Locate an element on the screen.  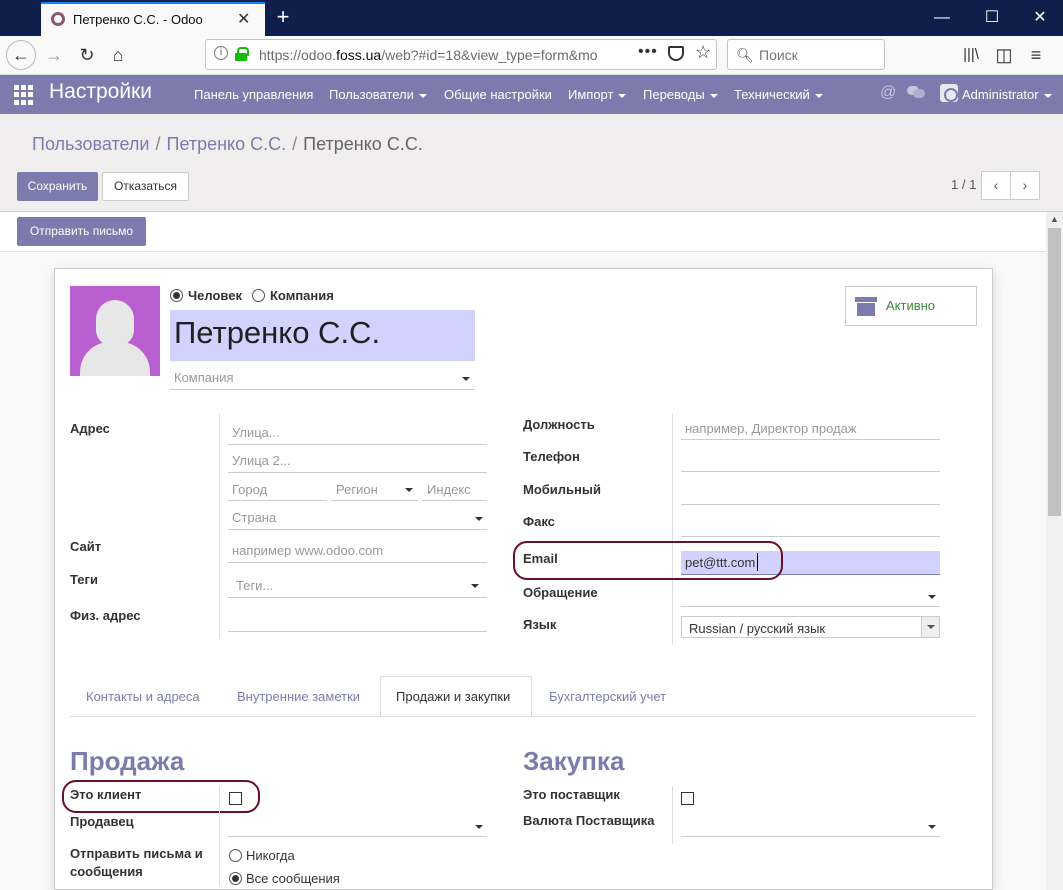
website-label: Сайт is located at coordinates (86, 546).